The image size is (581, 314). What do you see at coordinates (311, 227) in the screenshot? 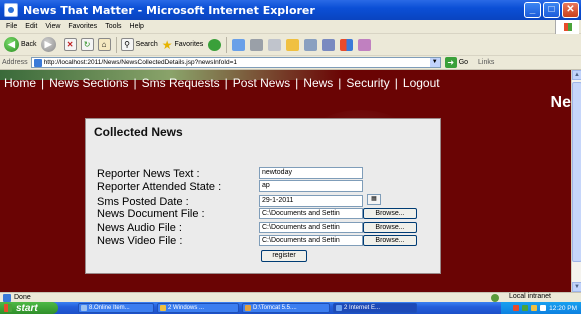
I see `audio-file-input: C:\Documents and Settin` at bounding box center [311, 227].